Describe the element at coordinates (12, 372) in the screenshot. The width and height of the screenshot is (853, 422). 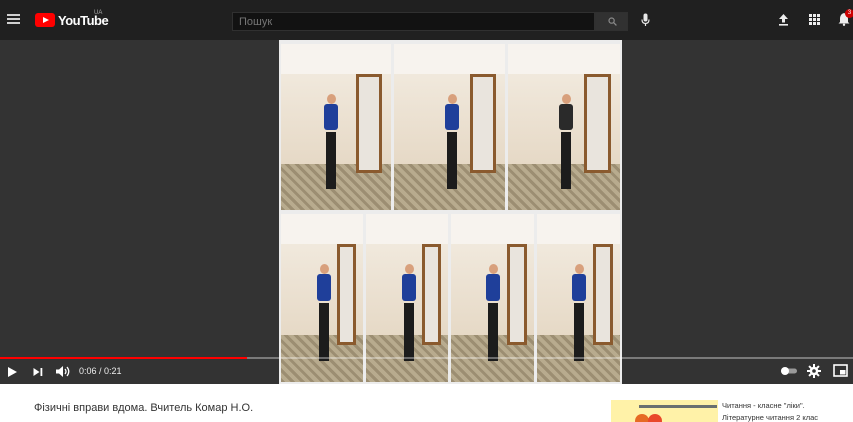
I see `play-icon` at that location.